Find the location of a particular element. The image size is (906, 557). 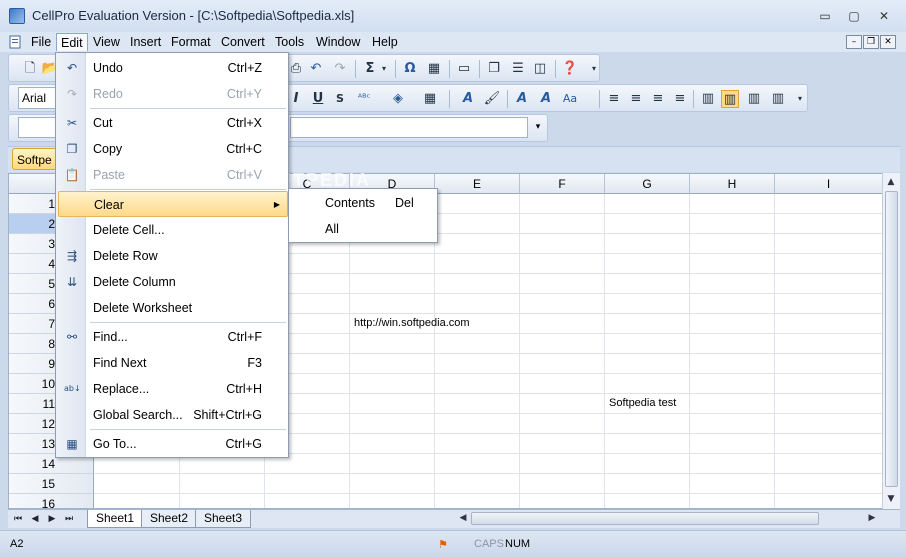

menu-item-global-search: Global Search... Shift+Ctrl+G is located at coordinates (173, 415).